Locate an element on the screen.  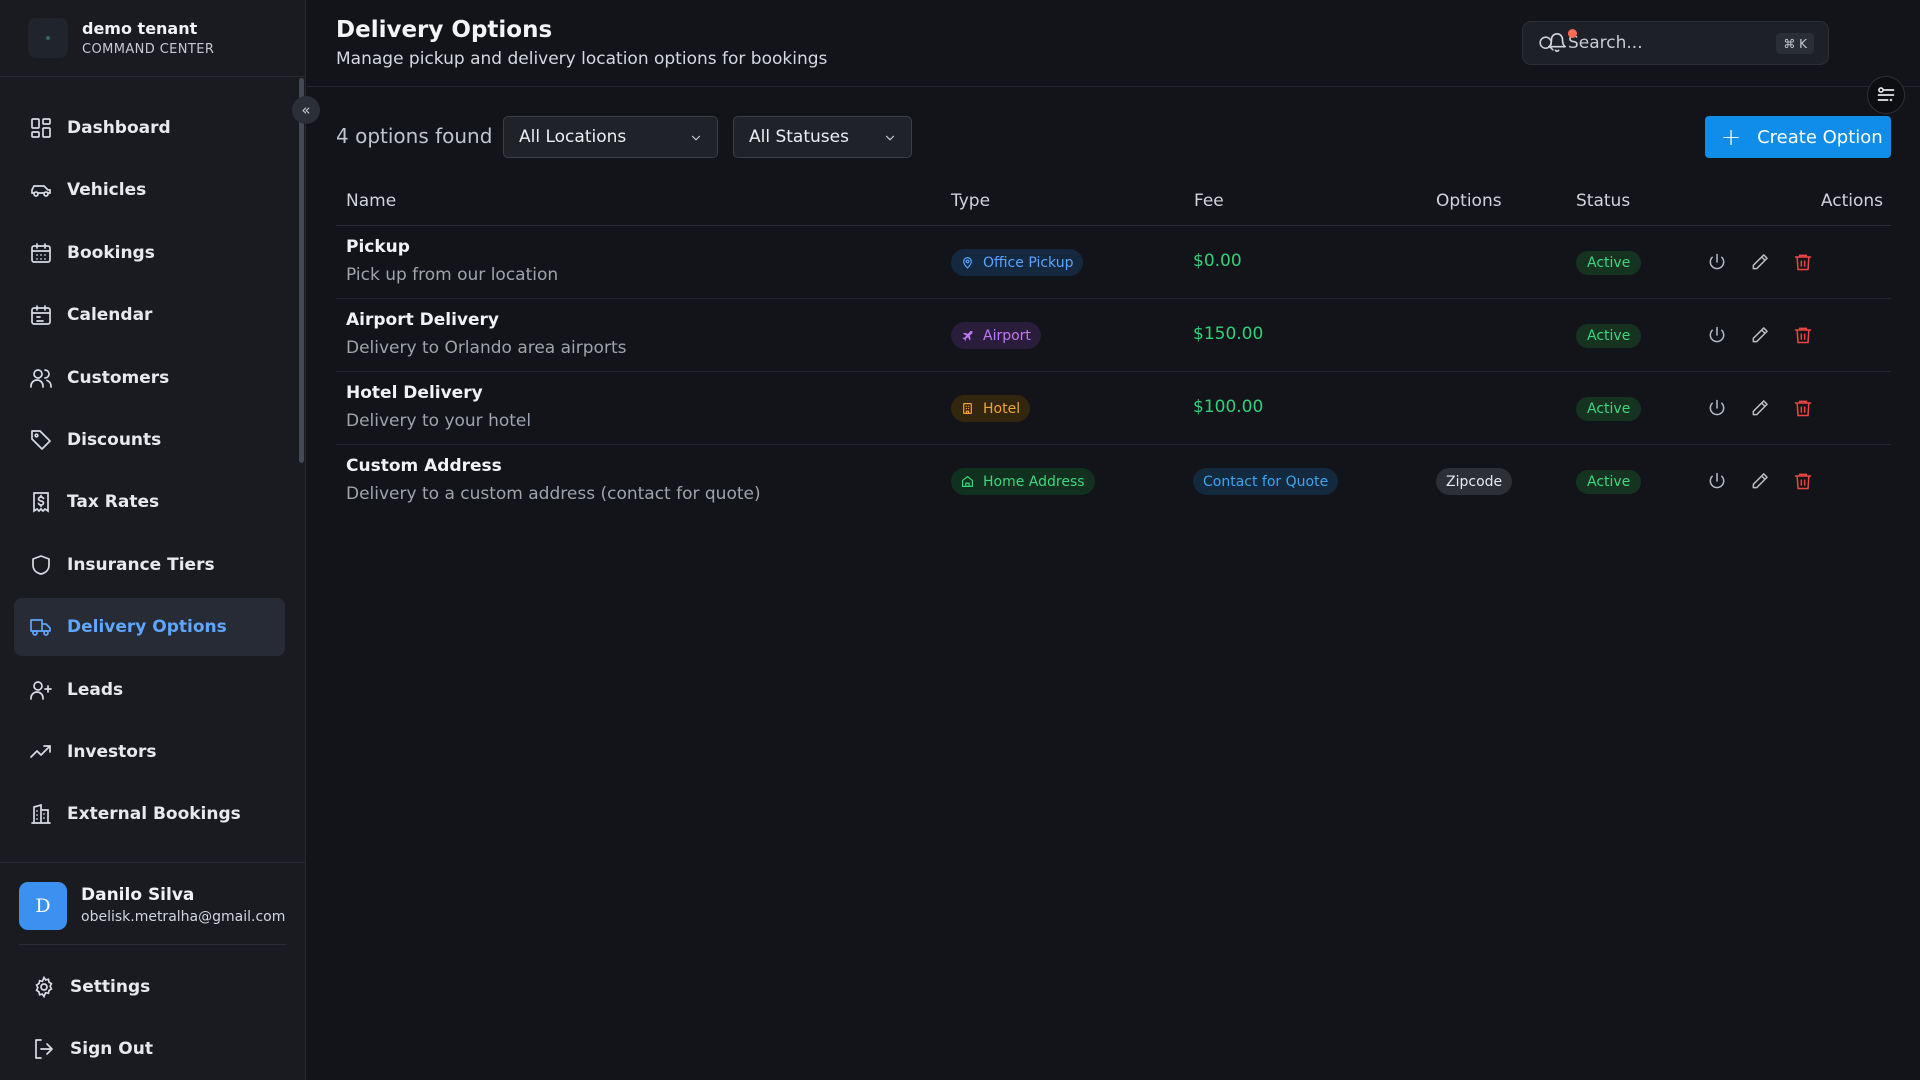
status-filter-value: All Statuses is located at coordinates (799, 137).